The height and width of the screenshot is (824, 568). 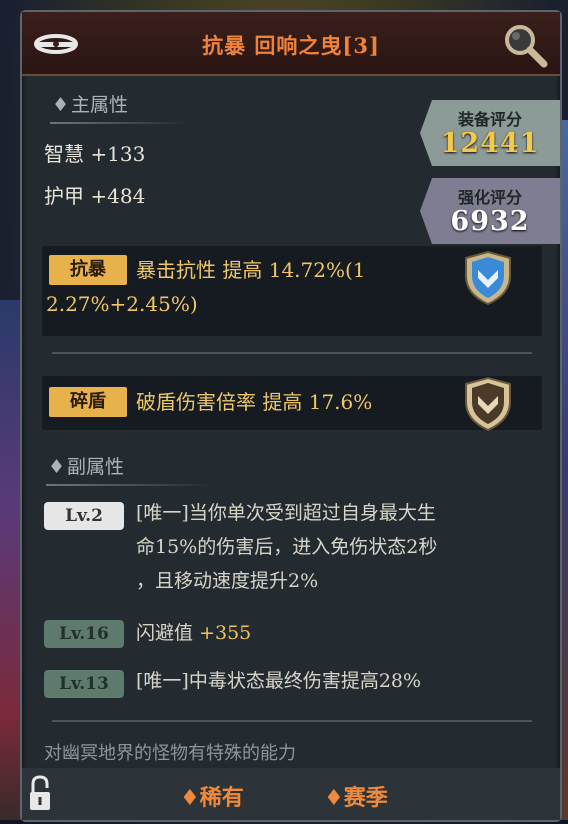 What do you see at coordinates (170, 753) in the screenshot?
I see `lore-text: 对幽冥地界的怪物有特殊的能力` at bounding box center [170, 753].